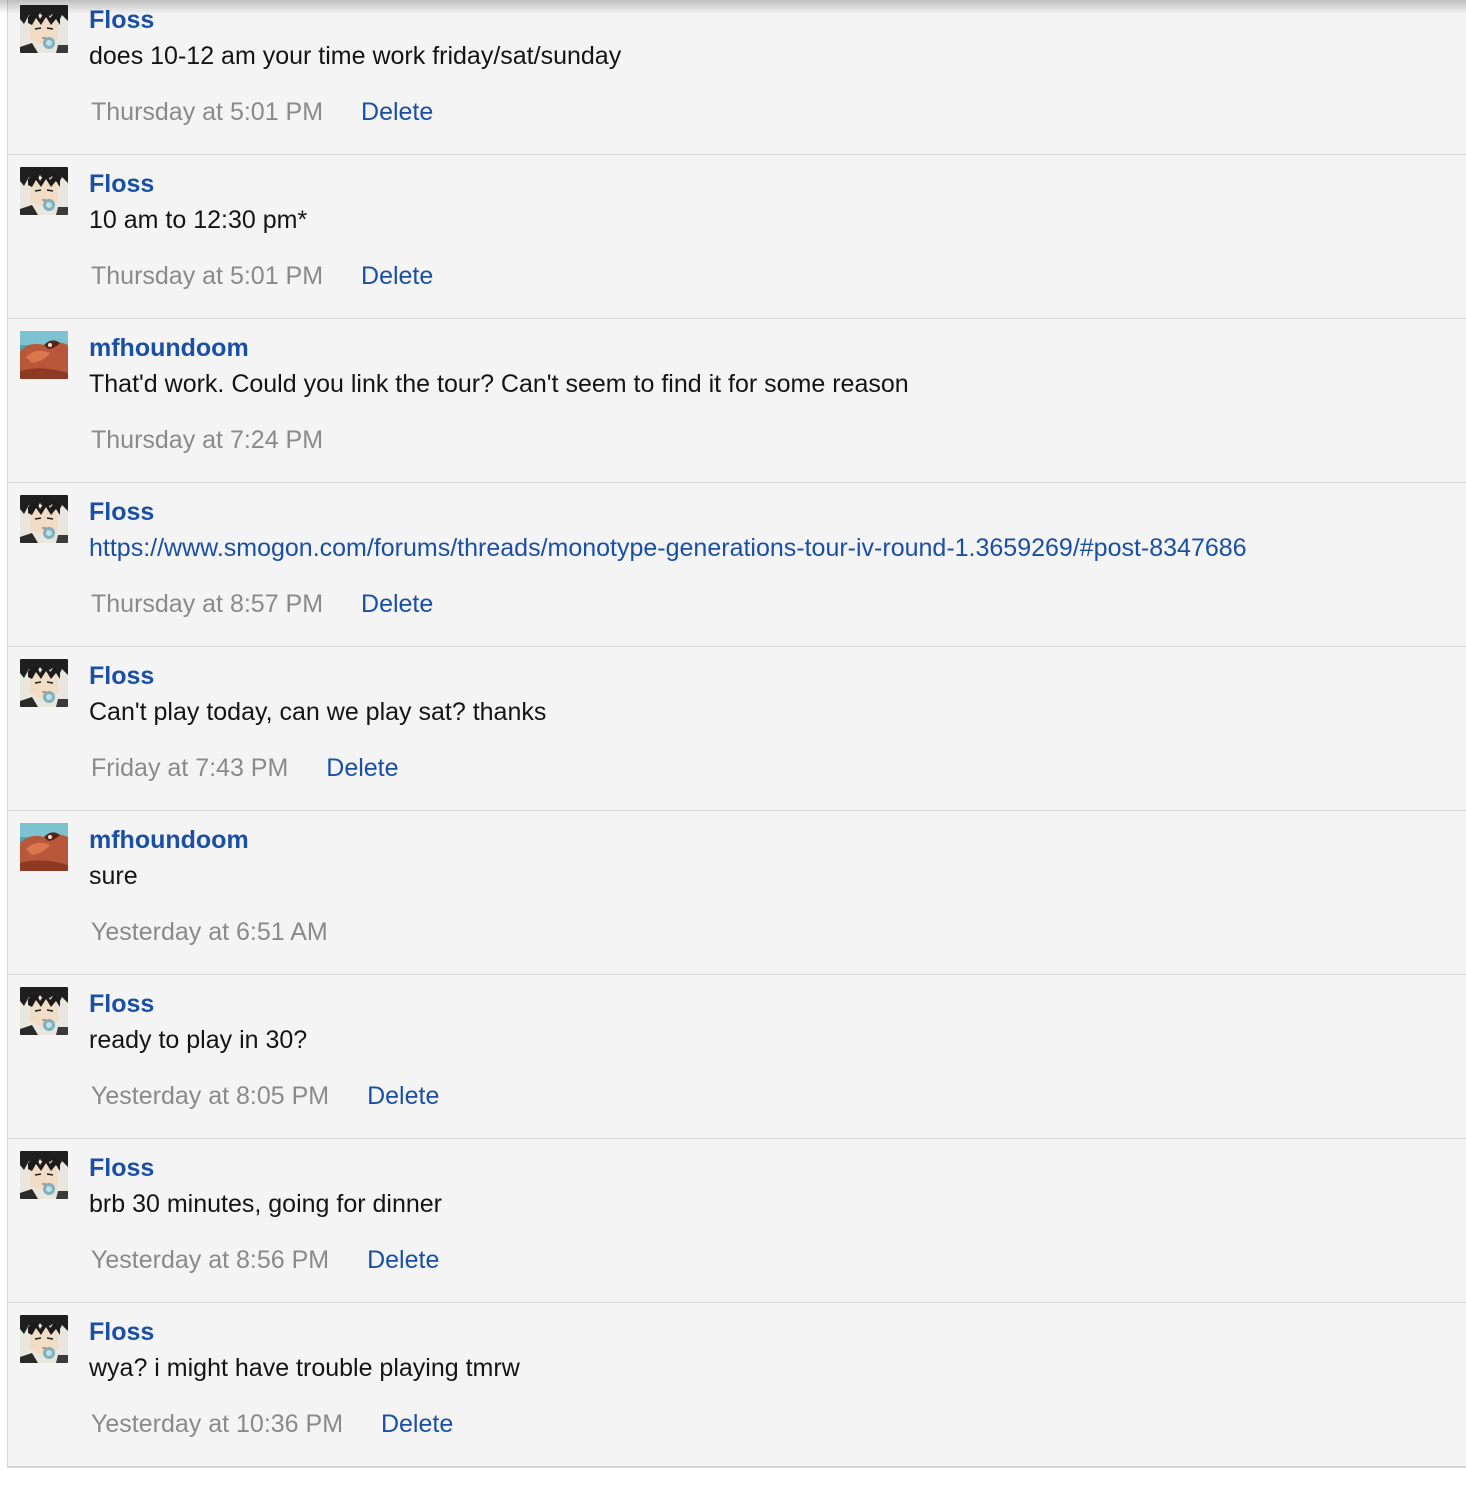  What do you see at coordinates (217, 1424) in the screenshot?
I see `message-timestamp: Yesterday at 10:36 PM` at bounding box center [217, 1424].